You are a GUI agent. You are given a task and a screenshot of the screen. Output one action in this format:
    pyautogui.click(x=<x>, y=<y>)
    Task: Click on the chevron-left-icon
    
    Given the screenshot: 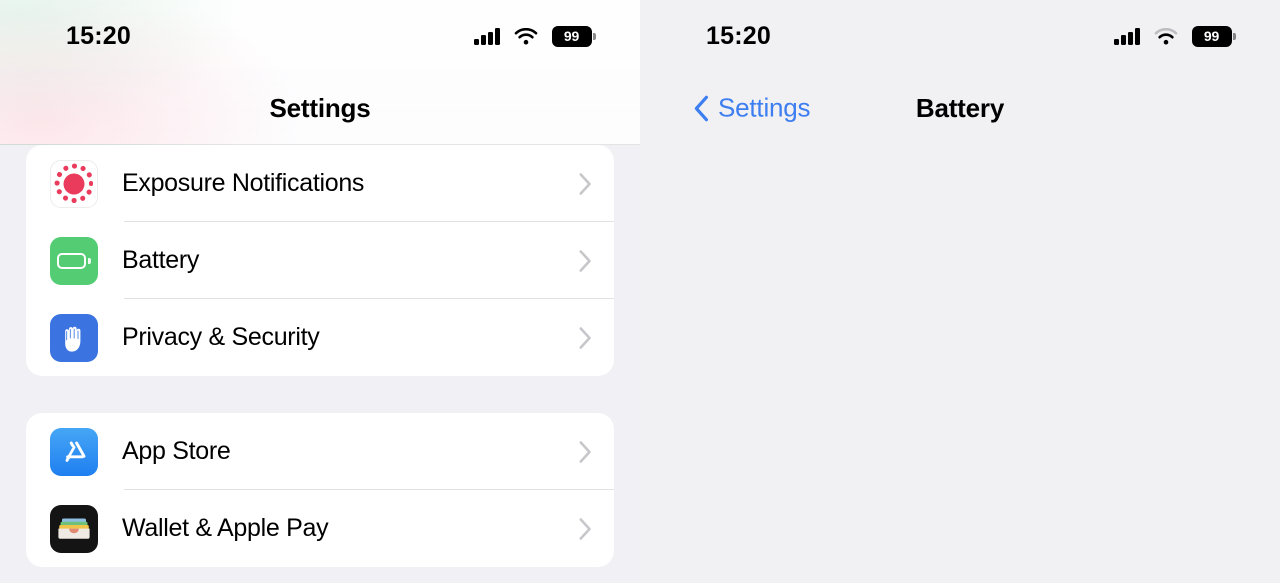 What is the action you would take?
    pyautogui.click(x=701, y=108)
    